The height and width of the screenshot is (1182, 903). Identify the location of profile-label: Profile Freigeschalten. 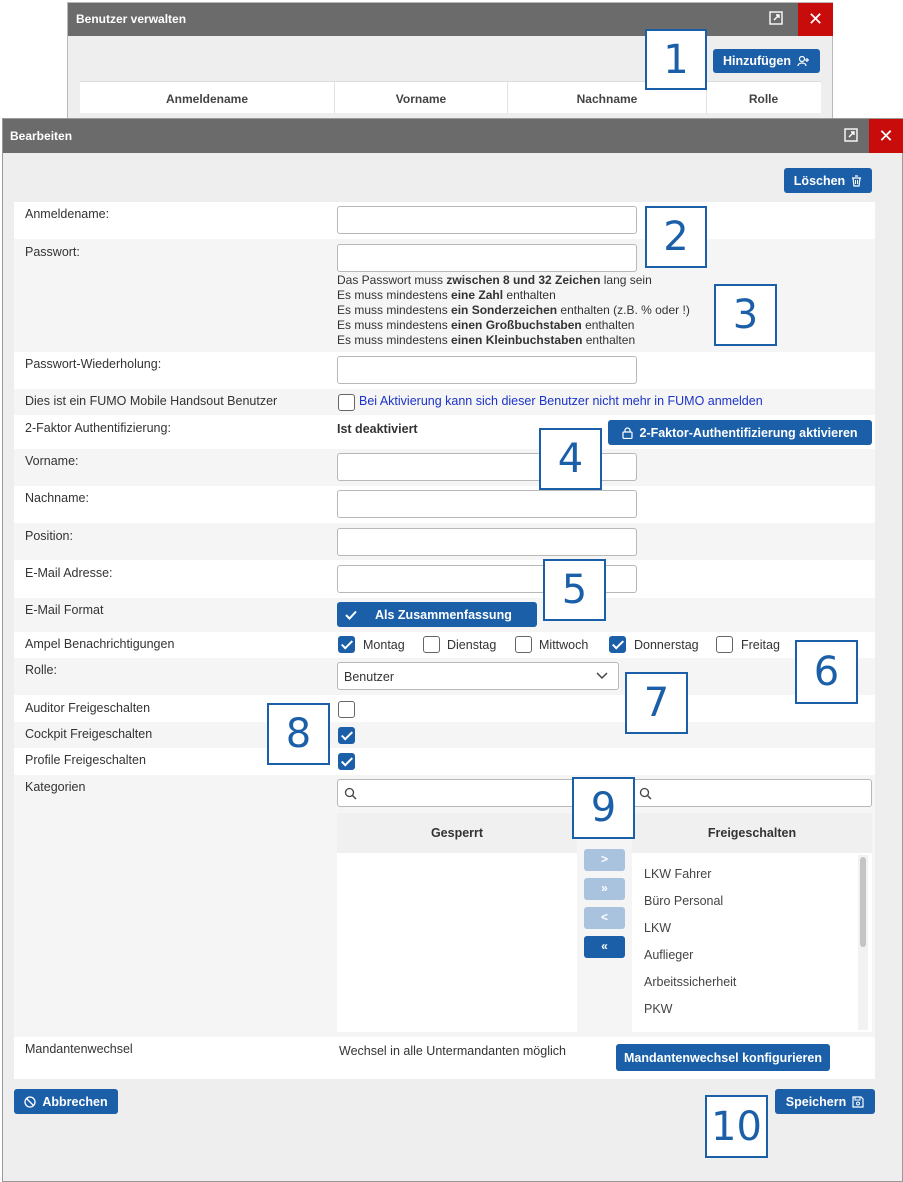
(85, 760).